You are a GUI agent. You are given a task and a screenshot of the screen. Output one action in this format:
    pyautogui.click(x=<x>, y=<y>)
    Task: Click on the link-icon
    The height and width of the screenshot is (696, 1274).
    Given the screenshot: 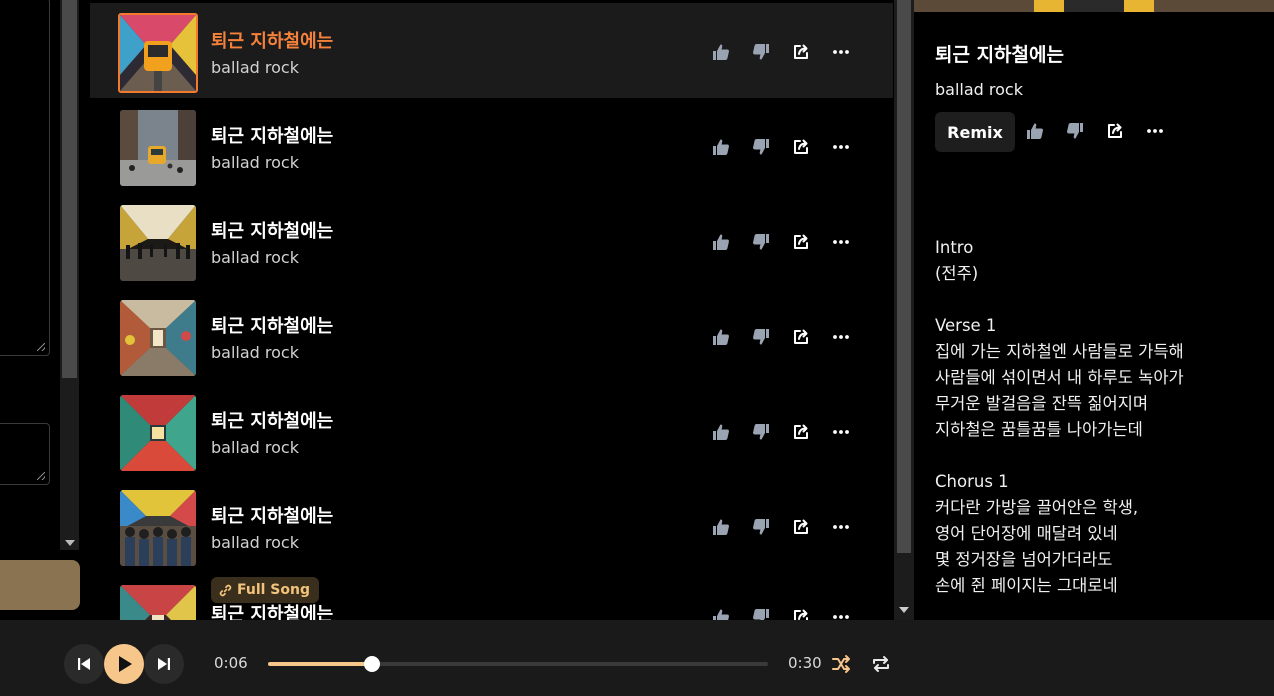 What is the action you would take?
    pyautogui.click(x=225, y=590)
    